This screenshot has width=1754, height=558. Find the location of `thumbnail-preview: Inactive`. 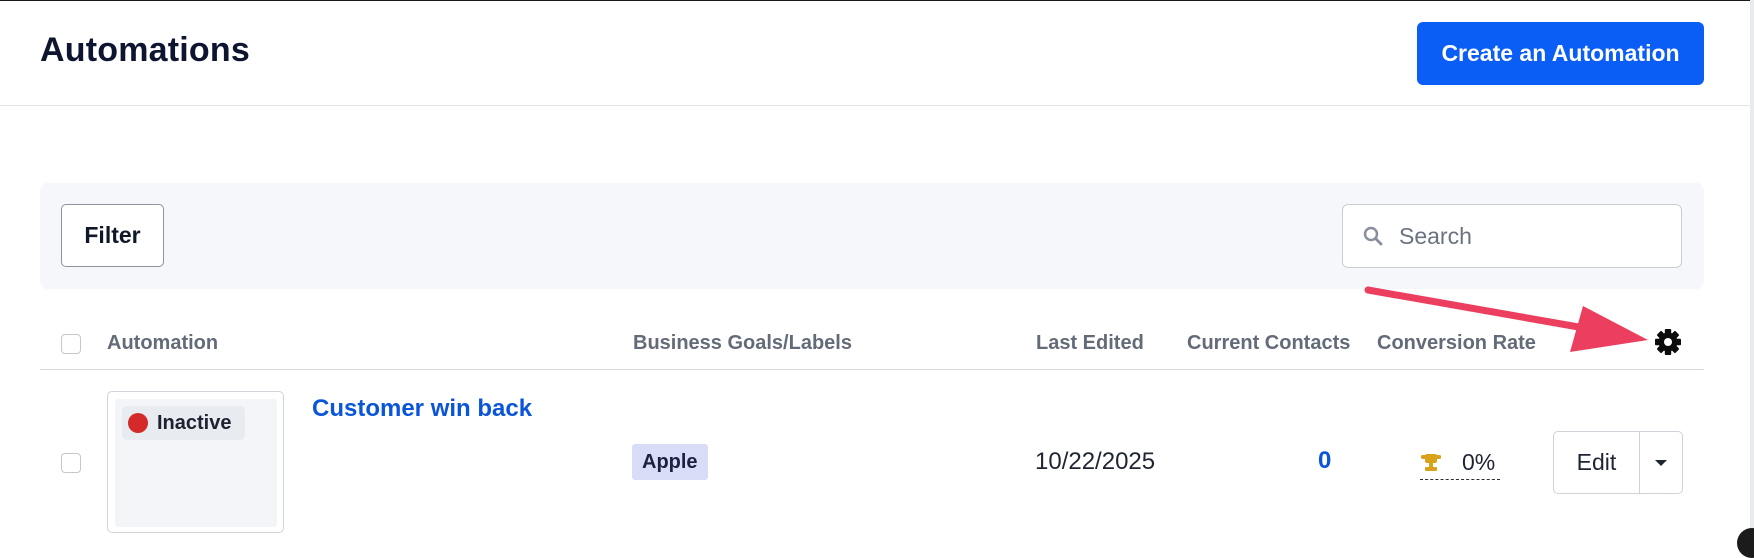

thumbnail-preview: Inactive is located at coordinates (196, 463).